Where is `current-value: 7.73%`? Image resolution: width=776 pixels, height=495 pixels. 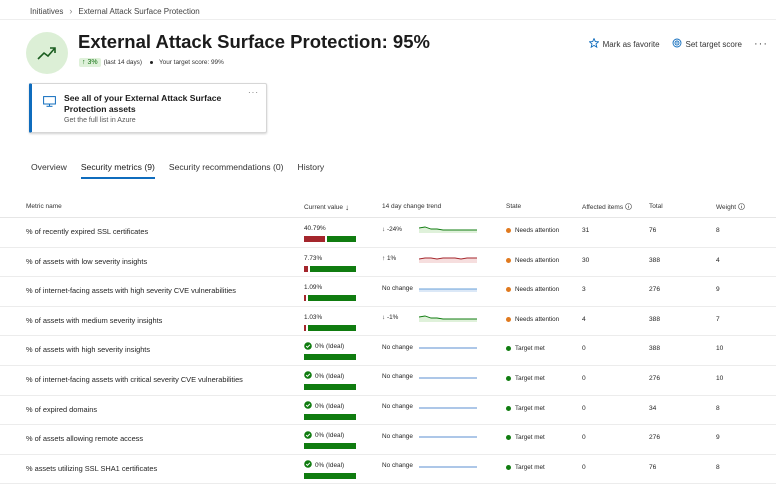 current-value: 7.73% is located at coordinates (313, 258).